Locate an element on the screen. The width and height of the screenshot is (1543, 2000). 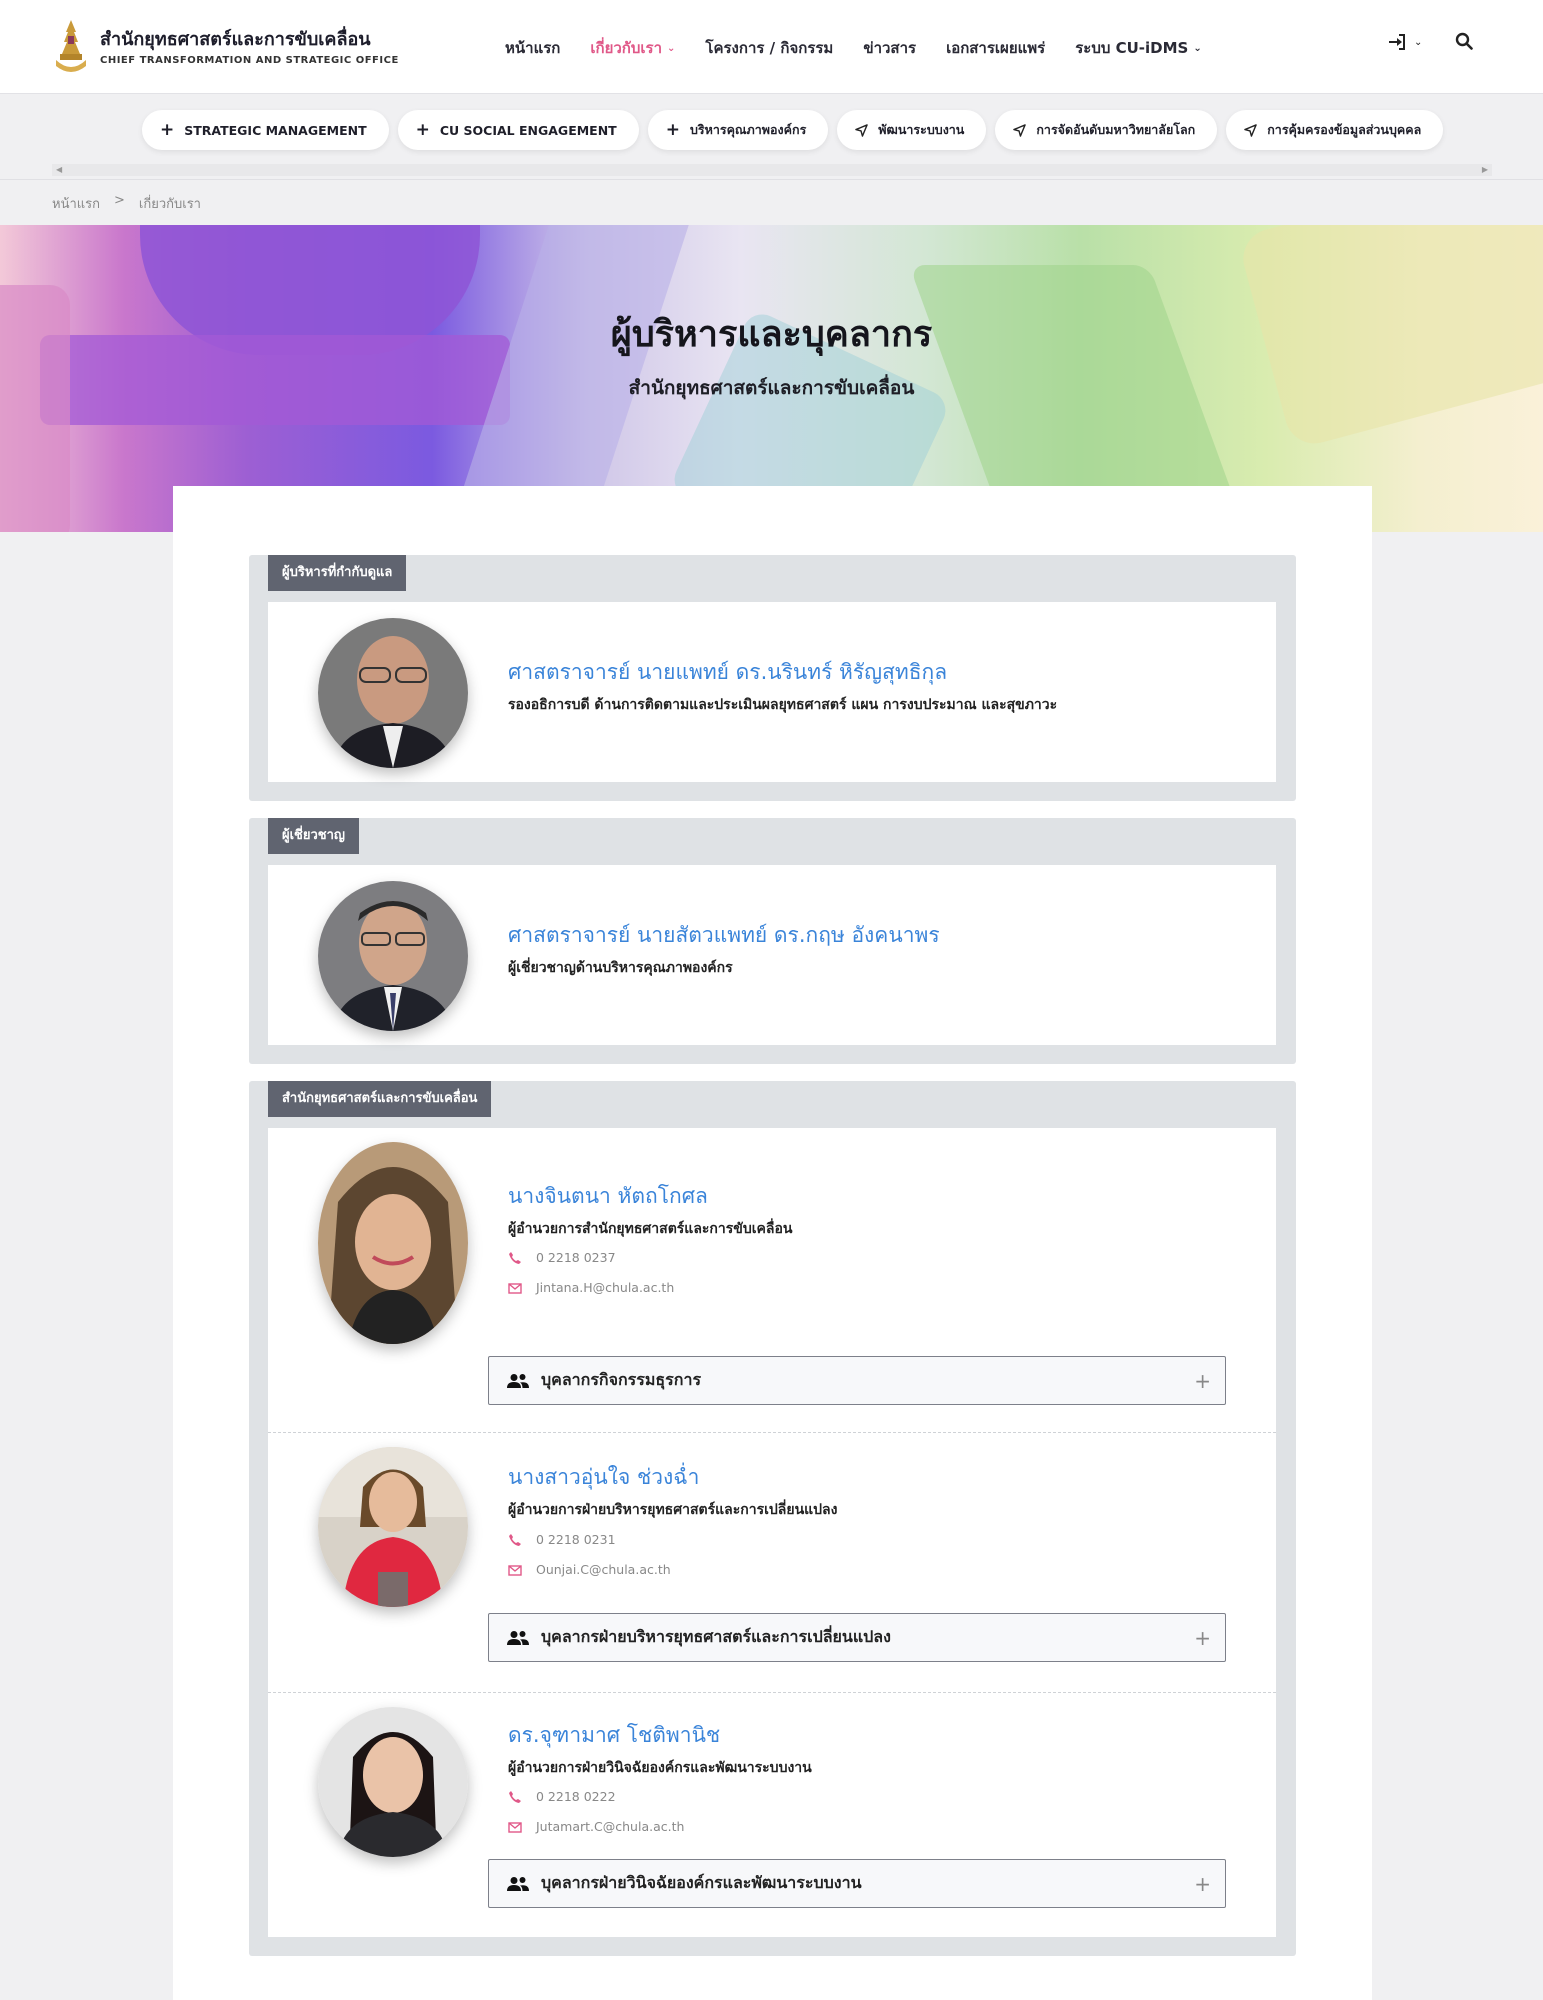
person-email: Jintana.H@chula.ac.th is located at coordinates (591, 1287).